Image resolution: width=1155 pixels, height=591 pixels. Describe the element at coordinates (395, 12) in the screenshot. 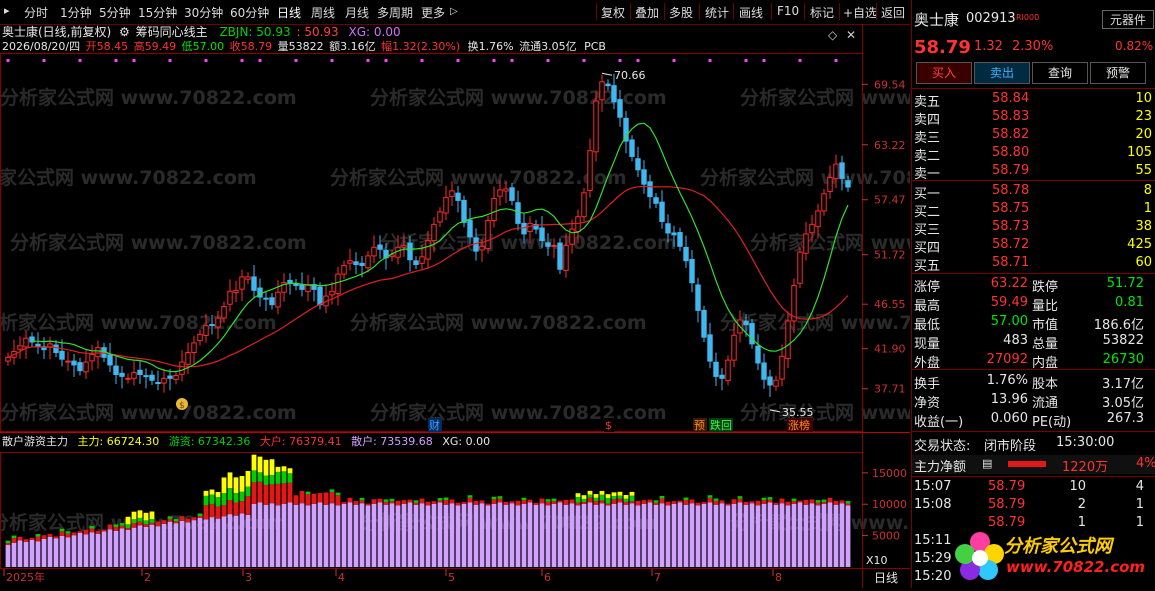

I see `tab-period-multi: 多周期` at that location.